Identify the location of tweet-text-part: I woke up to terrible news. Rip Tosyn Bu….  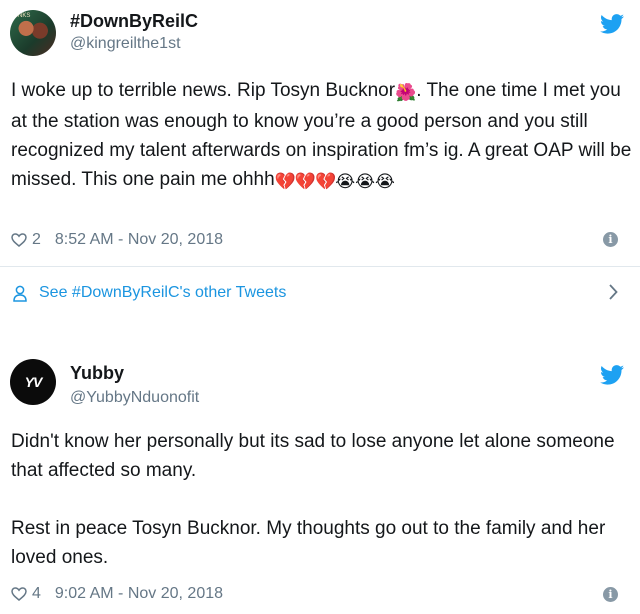
(203, 90).